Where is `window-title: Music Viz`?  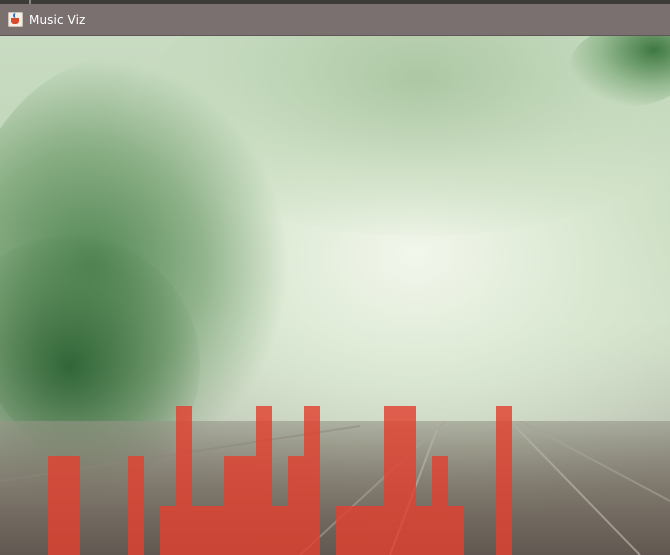
window-title: Music Viz is located at coordinates (57, 19).